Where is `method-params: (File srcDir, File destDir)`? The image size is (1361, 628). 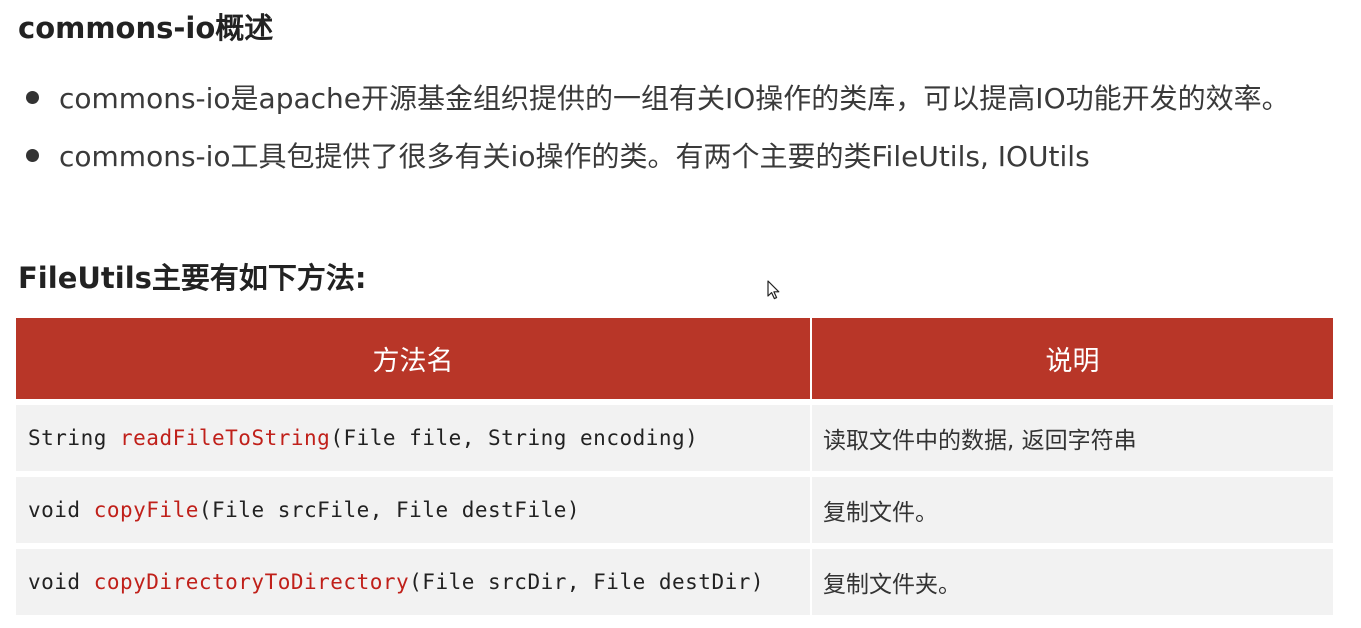
method-params: (File srcDir, File destDir) is located at coordinates (587, 582).